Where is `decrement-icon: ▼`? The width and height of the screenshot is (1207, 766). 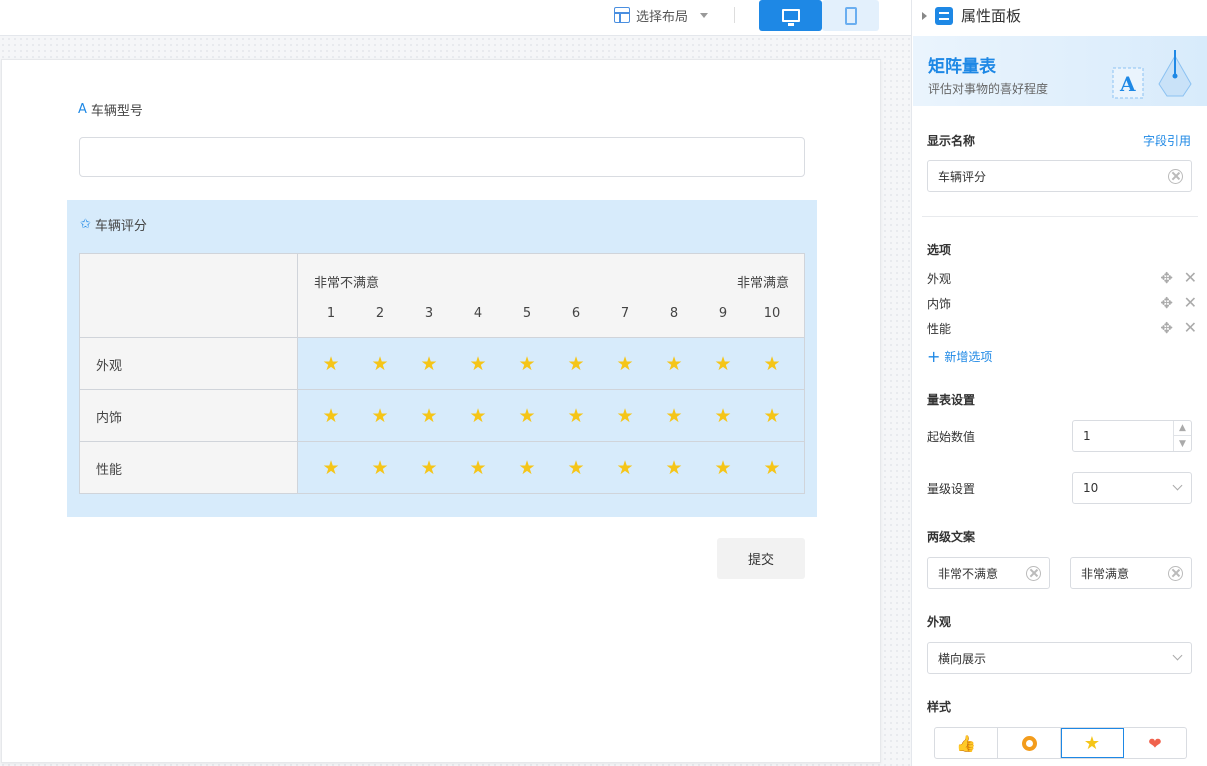 decrement-icon: ▼ is located at coordinates (1182, 443).